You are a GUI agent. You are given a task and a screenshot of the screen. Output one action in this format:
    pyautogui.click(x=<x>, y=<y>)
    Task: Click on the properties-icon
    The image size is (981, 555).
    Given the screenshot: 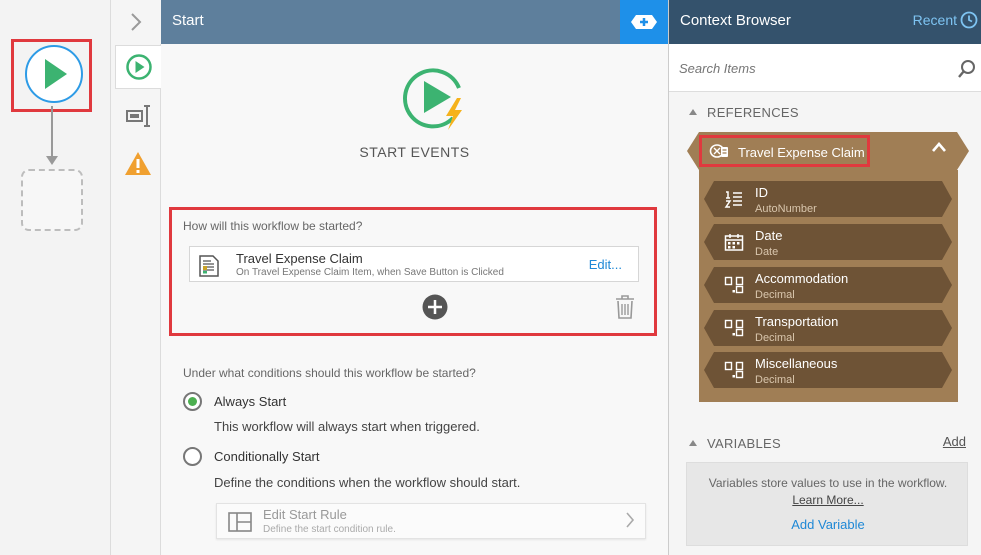 What is the action you would take?
    pyautogui.click(x=138, y=116)
    